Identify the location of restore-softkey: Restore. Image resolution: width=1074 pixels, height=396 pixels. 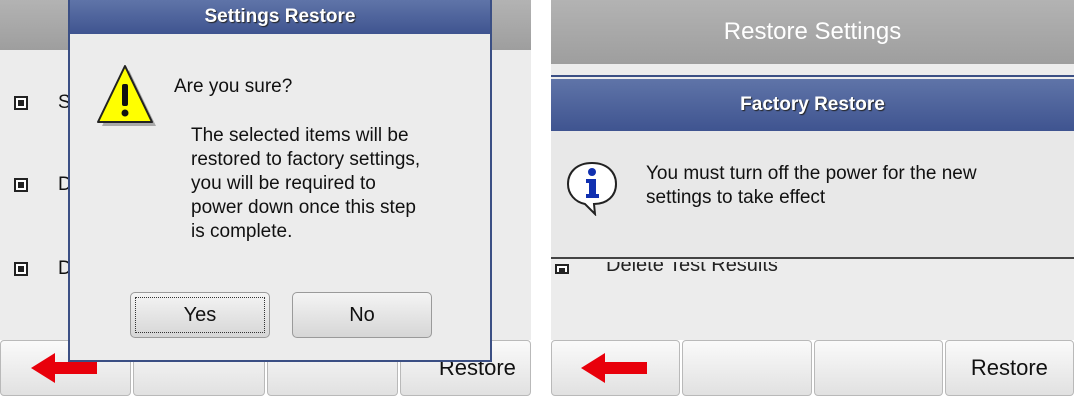
(1009, 368).